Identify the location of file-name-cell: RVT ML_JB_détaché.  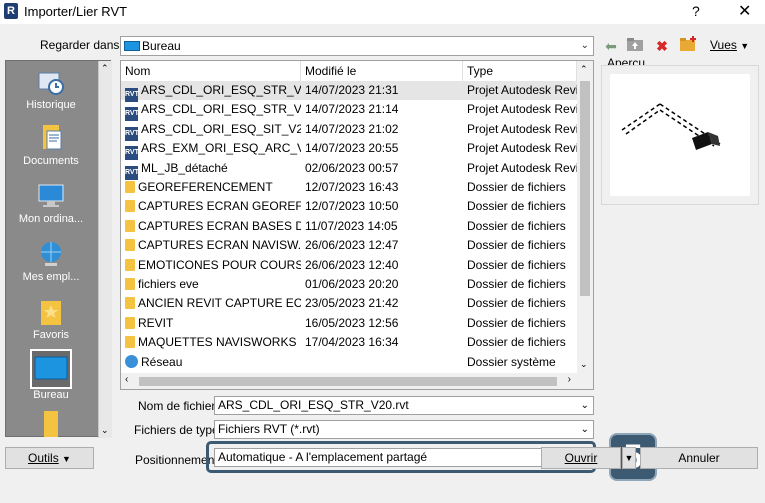
(213, 169).